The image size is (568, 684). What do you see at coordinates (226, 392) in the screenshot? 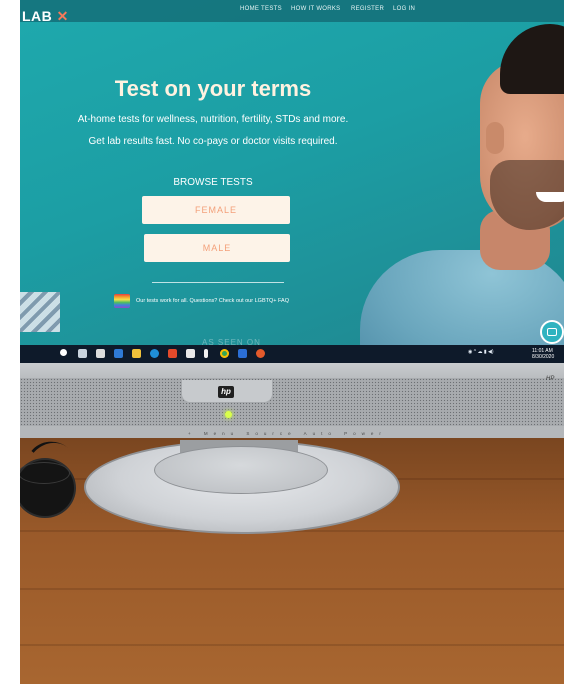
I see `hp-logo-icon: hp` at bounding box center [226, 392].